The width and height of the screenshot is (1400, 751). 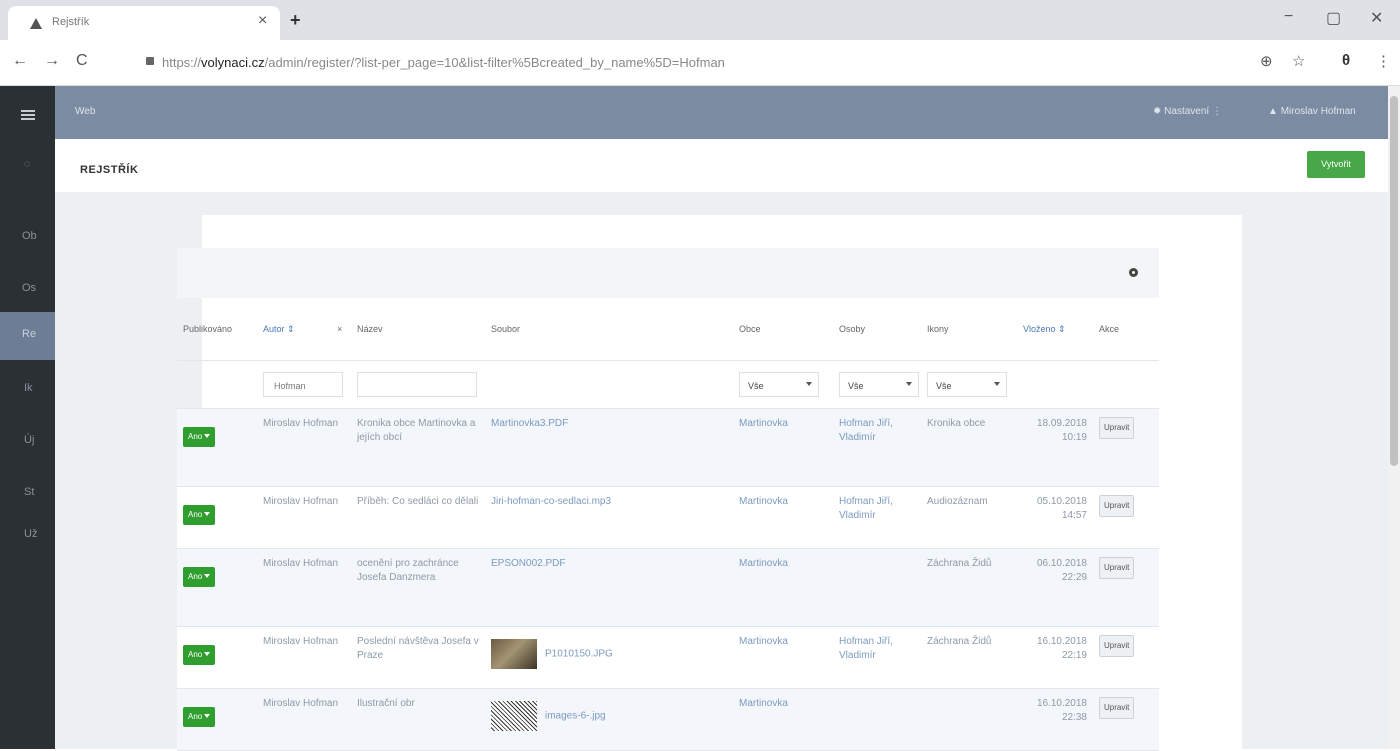 What do you see at coordinates (877, 329) in the screenshot?
I see `col-osoby: Osoby` at bounding box center [877, 329].